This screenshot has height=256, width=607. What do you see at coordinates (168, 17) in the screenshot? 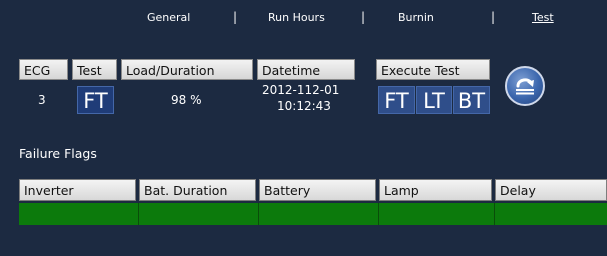
I see `tab-general: General` at bounding box center [168, 17].